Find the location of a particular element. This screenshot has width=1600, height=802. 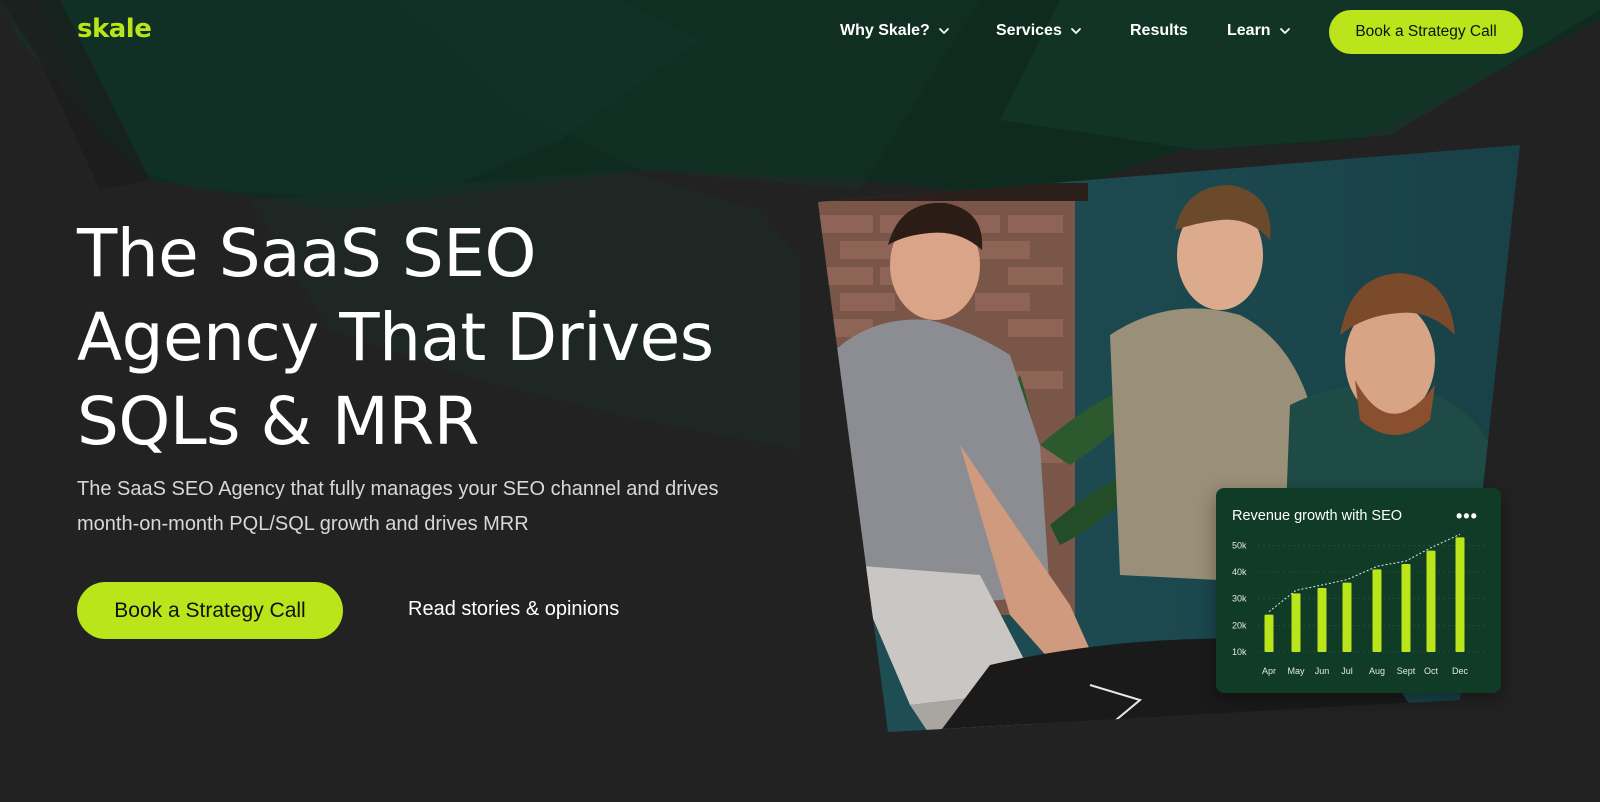

skale-logo: skale is located at coordinates (114, 29).